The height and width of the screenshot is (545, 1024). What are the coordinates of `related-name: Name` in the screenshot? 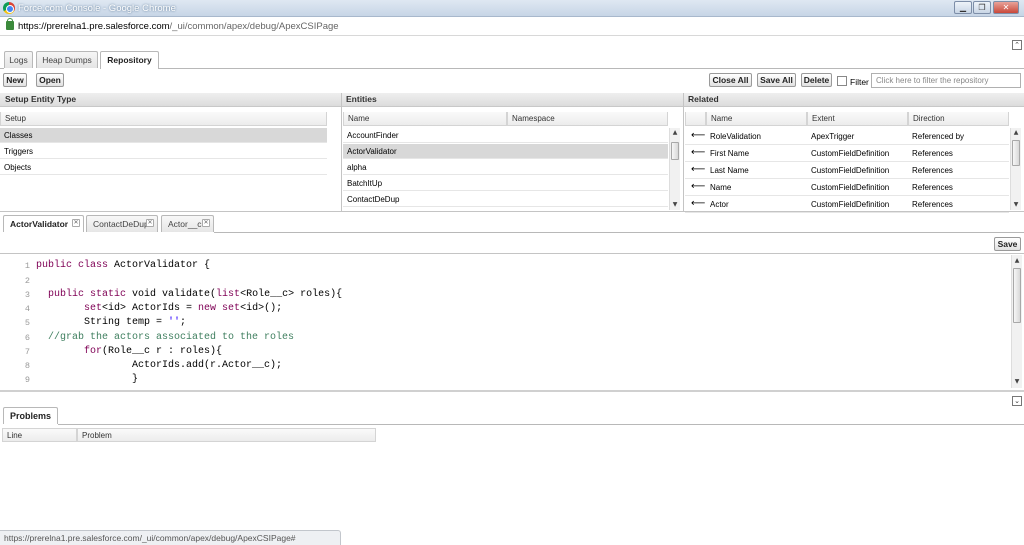 It's located at (721, 187).